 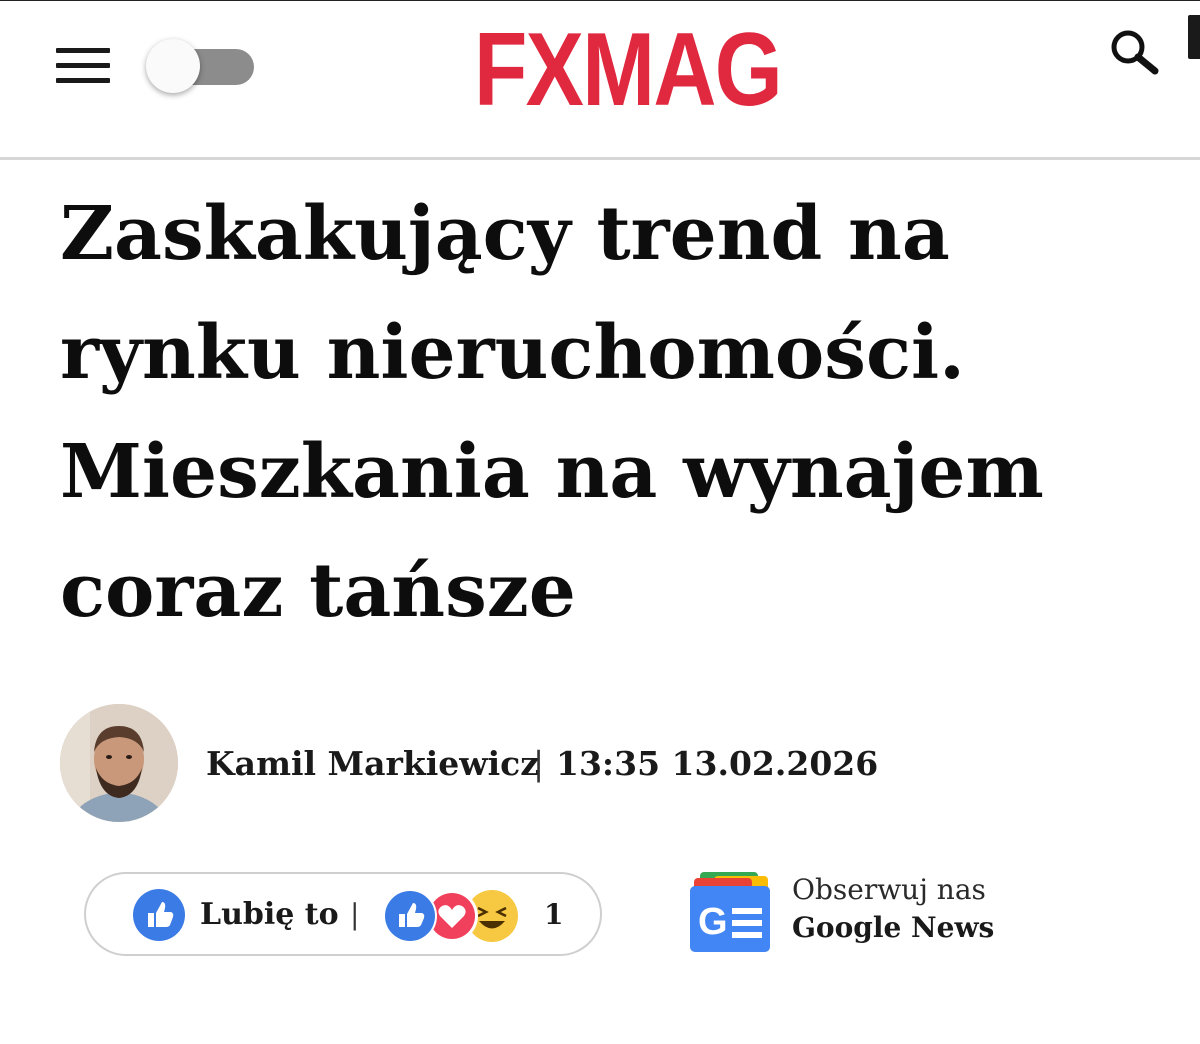 I want to click on publish-date: 13.02.2026, so click(x=775, y=763).